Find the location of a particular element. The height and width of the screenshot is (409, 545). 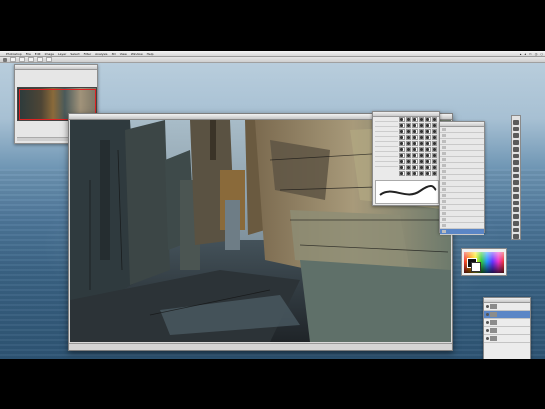

stamp-icon is located at coordinates (516, 176).